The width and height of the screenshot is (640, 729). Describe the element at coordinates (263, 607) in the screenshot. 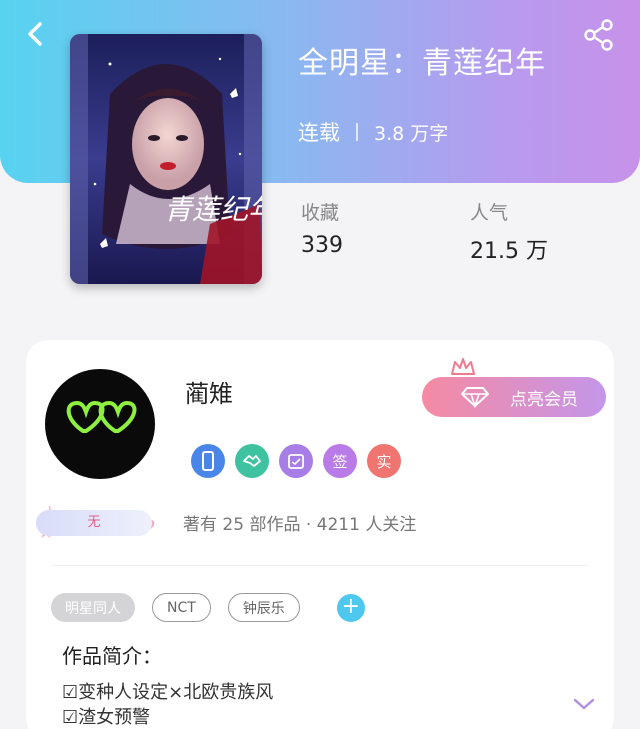

I see `tag-chip: 钟辰乐` at that location.